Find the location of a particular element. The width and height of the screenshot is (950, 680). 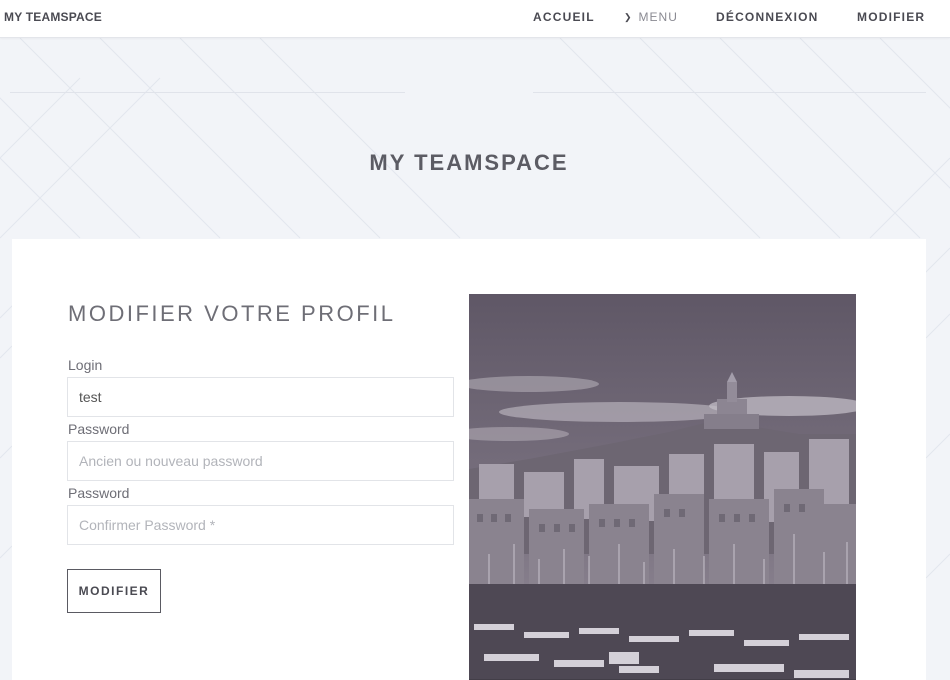

nav-deconnexion: DÉCONNEXION is located at coordinates (767, 17).